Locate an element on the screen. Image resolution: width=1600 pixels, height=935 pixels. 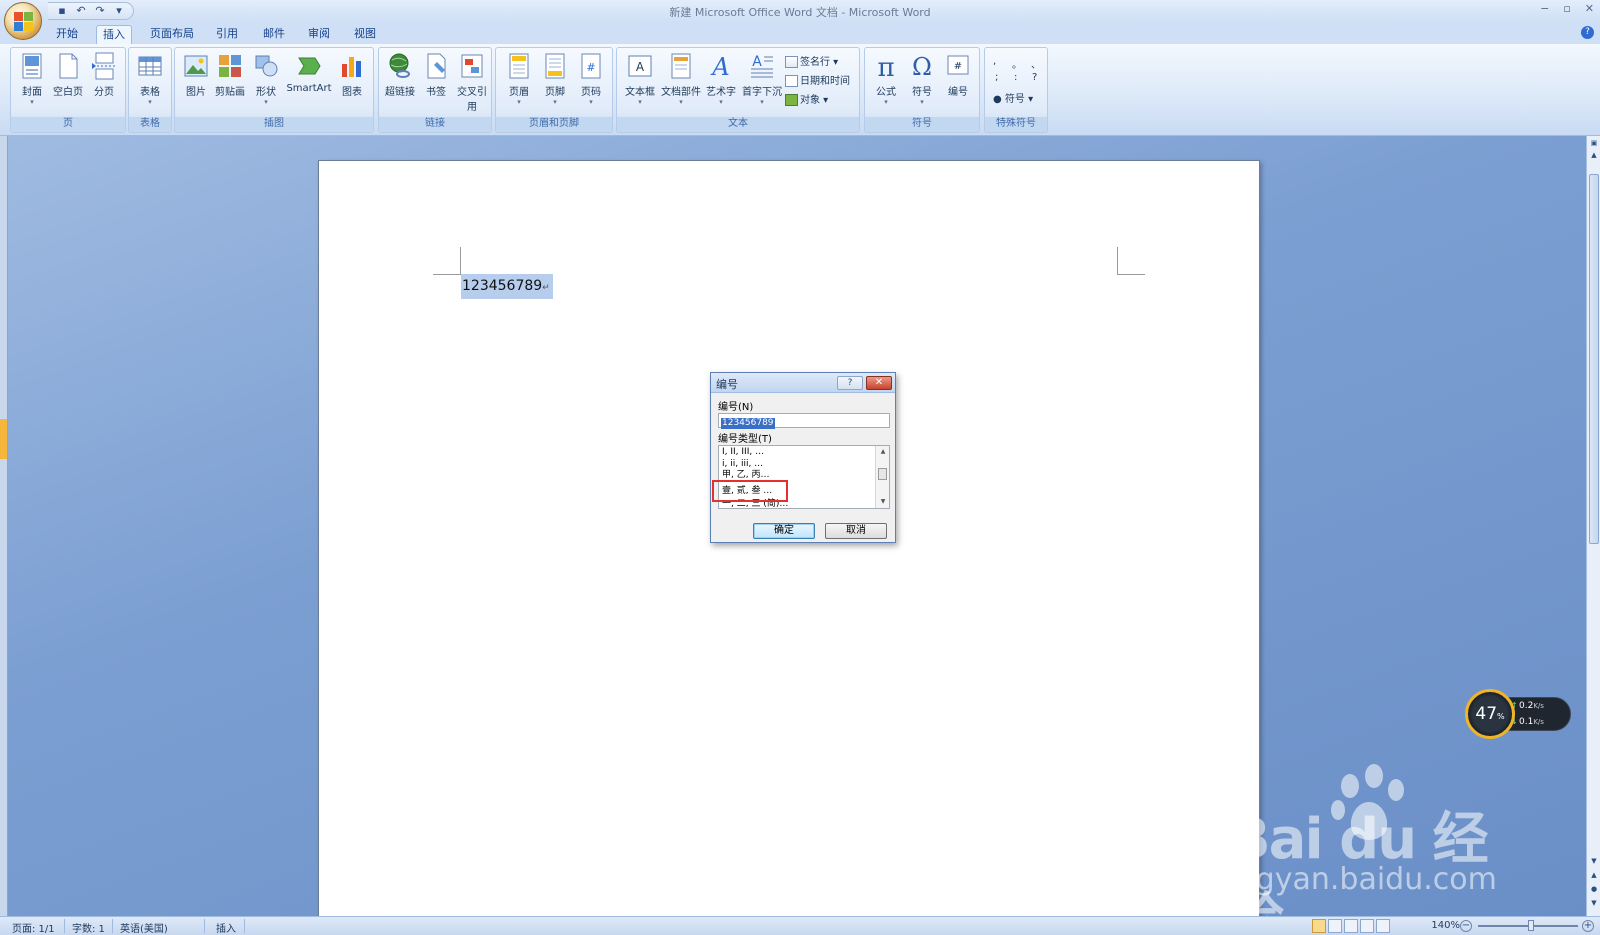
picture-button: 图片 is located at coordinates (196, 75).